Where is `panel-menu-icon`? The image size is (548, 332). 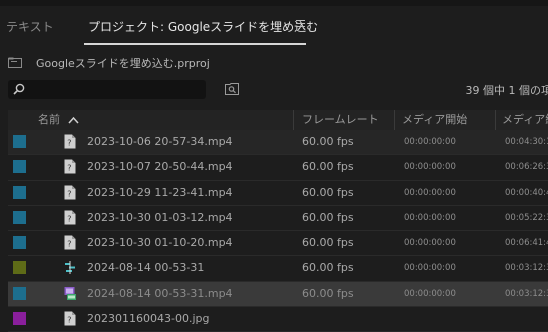
panel-menu-icon is located at coordinates (301, 24).